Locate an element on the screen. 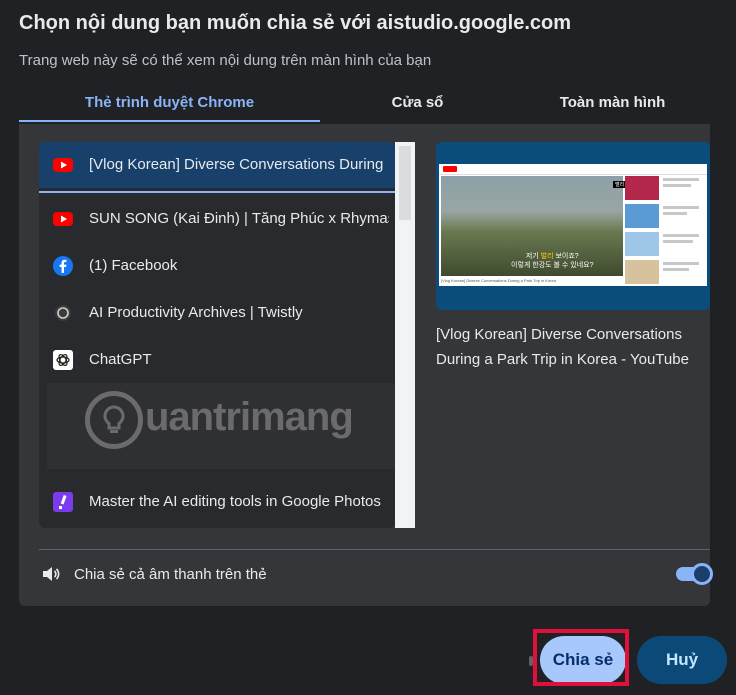 This screenshot has height=695, width=736. scrollbar-thumb is located at coordinates (405, 183).